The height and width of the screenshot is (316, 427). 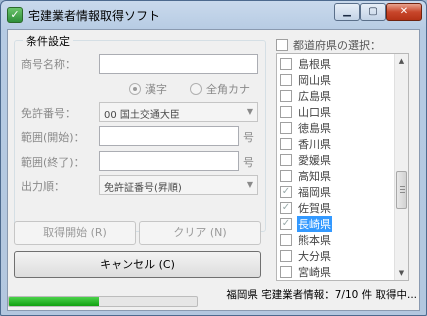 I want to click on prefecture-header: 都道府県の選択：, so click(x=337, y=45).